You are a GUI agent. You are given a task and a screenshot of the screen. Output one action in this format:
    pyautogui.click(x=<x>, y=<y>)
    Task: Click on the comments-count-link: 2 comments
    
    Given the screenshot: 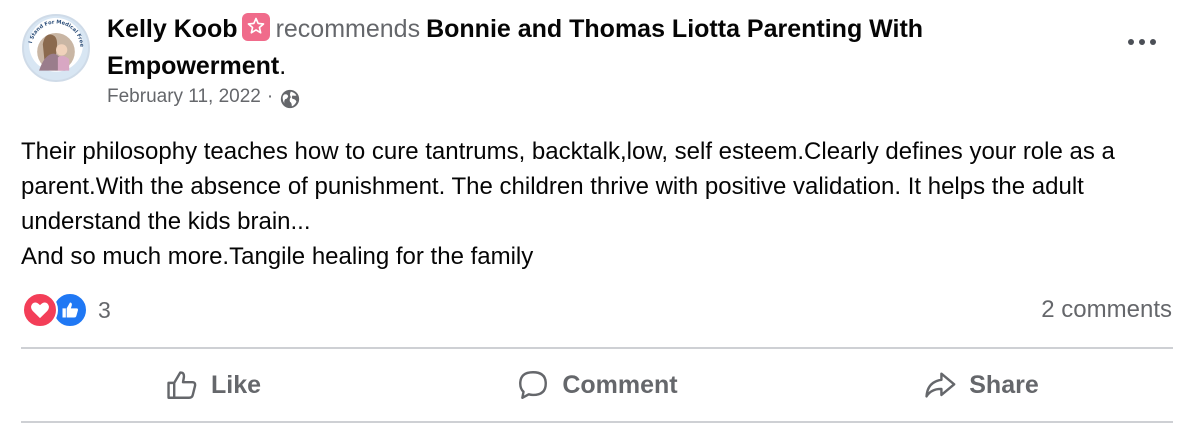 What is the action you would take?
    pyautogui.click(x=1106, y=310)
    